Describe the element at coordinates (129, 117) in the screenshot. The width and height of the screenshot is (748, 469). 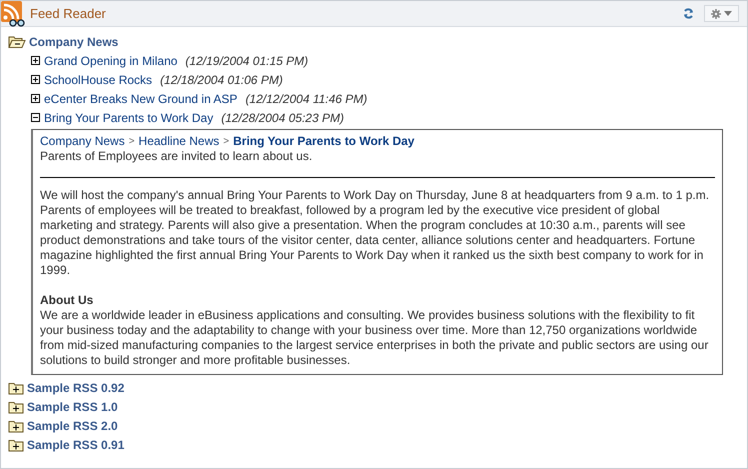
I see `item-link: Bring Your Parents to Work Day` at that location.